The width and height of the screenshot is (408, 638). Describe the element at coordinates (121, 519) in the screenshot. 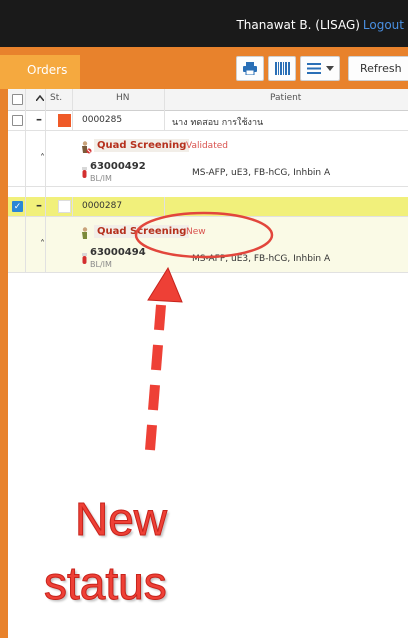

I see `annotation-label-new: New` at that location.